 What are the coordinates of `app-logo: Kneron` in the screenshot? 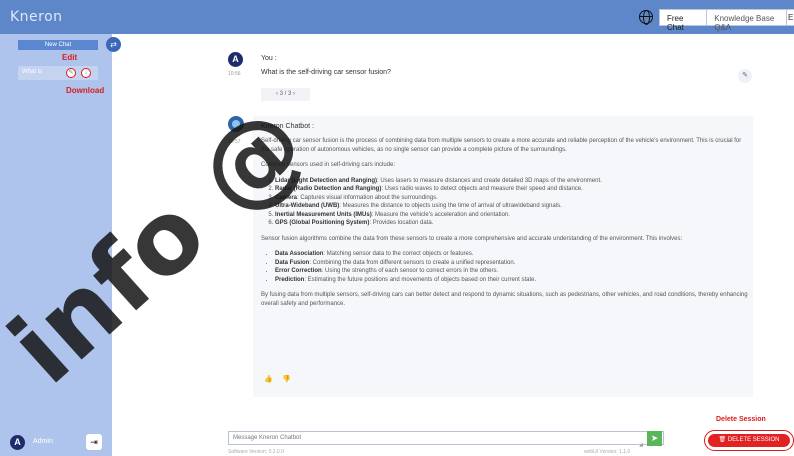 It's located at (36, 17).